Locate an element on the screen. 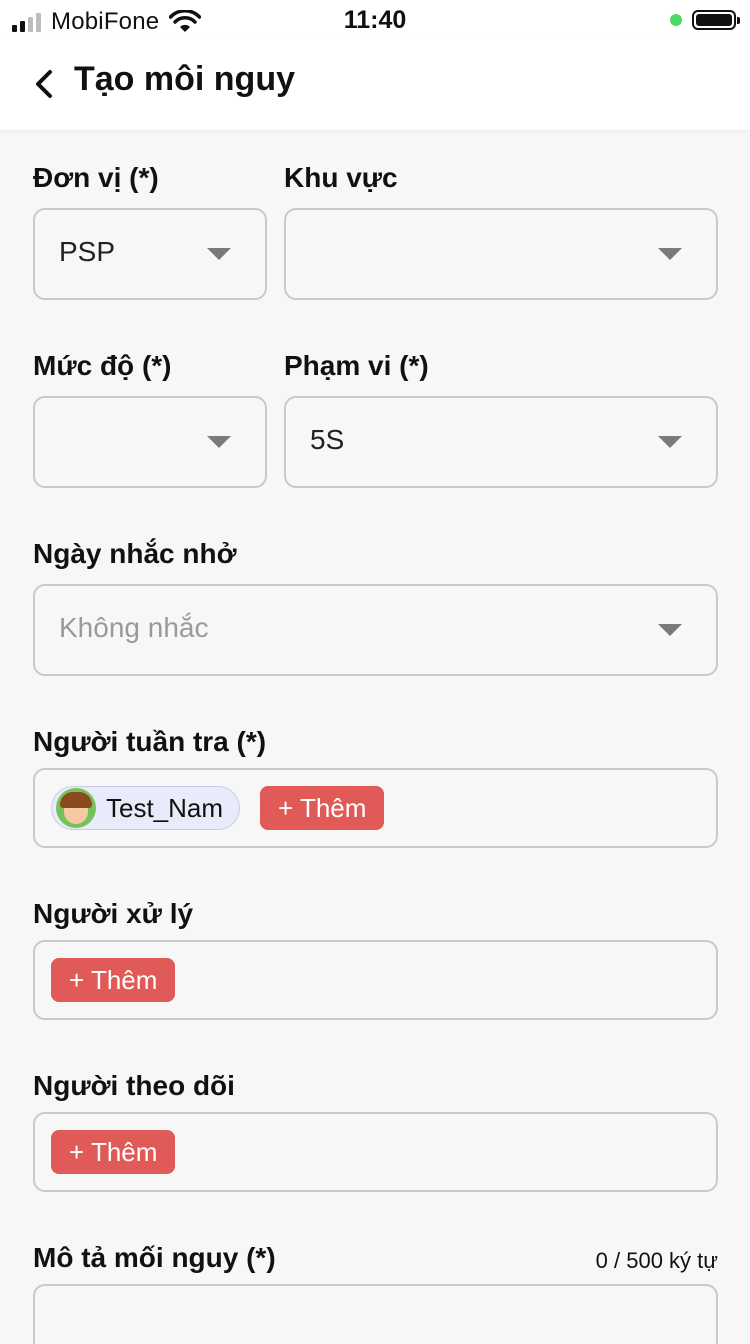  pham-vi-select: 5S is located at coordinates (501, 442).